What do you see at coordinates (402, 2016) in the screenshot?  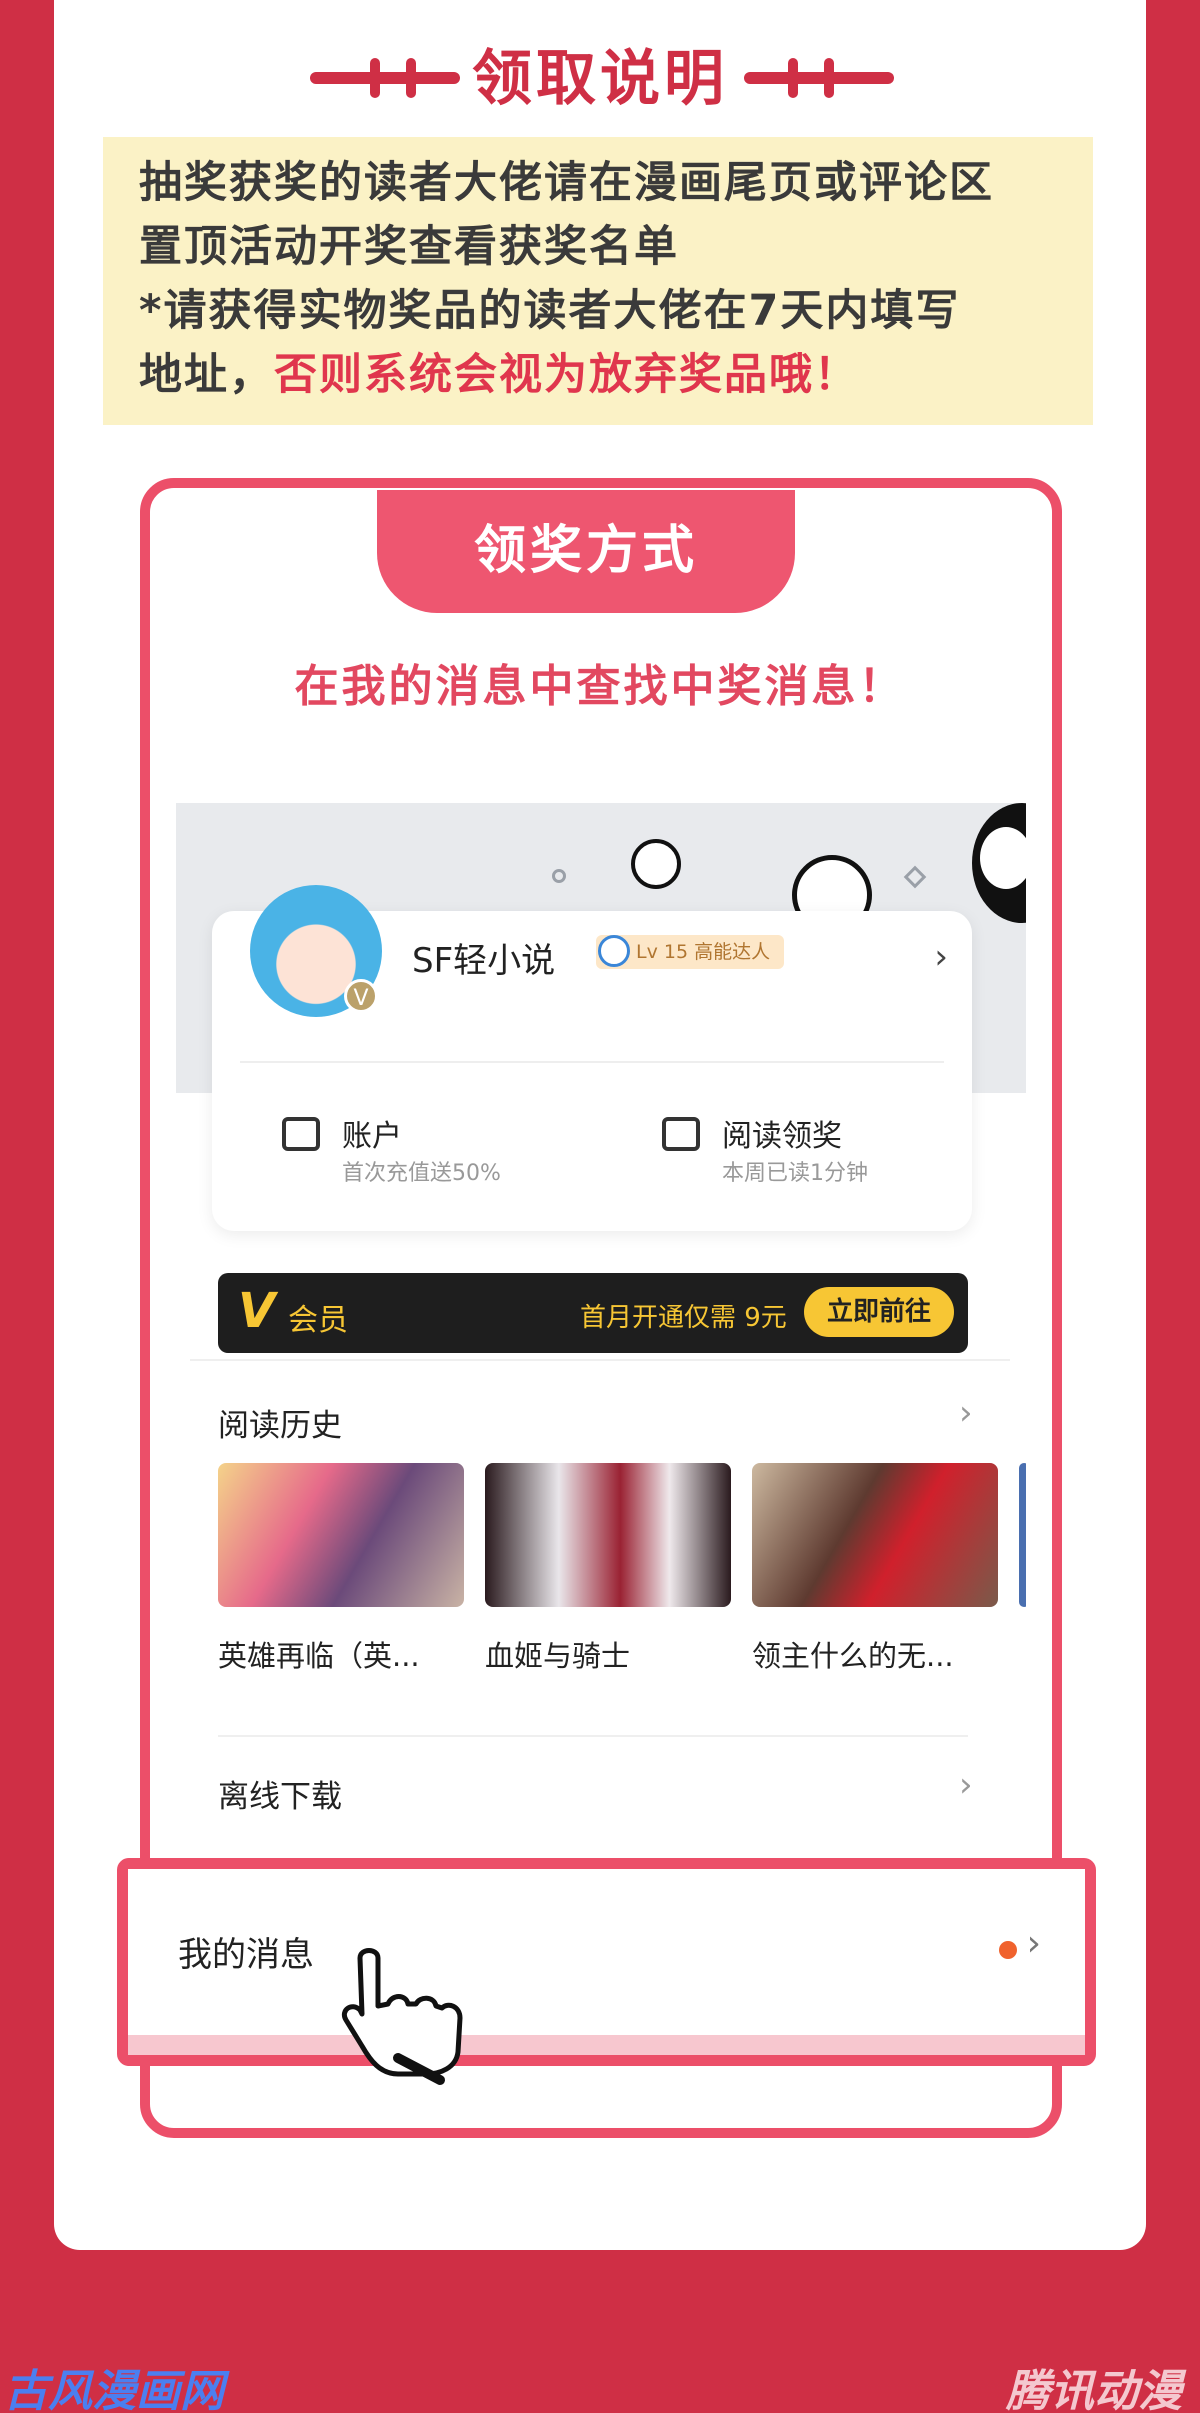 I see `pointing-hand-icon` at bounding box center [402, 2016].